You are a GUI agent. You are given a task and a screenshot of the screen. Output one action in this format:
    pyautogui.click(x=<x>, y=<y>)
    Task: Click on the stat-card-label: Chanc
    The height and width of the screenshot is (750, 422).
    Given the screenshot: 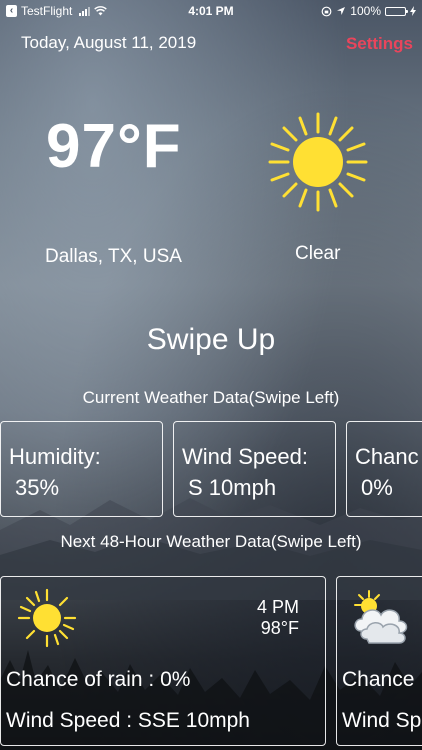 What is the action you would take?
    pyautogui.click(x=387, y=456)
    